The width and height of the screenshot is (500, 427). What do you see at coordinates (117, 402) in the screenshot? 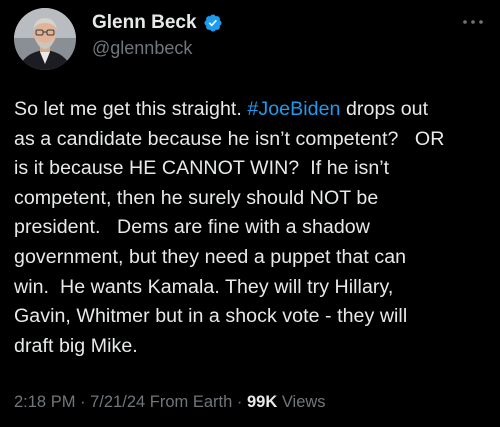
I see `tweet-date: 7/21/24` at bounding box center [117, 402].